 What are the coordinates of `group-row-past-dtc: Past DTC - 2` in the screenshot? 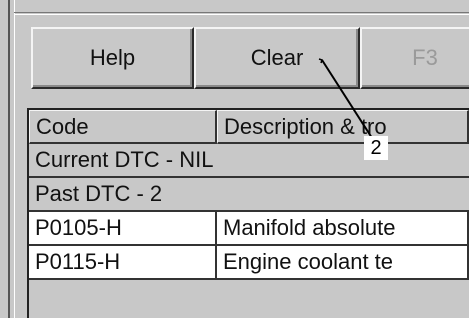 It's located at (249, 195).